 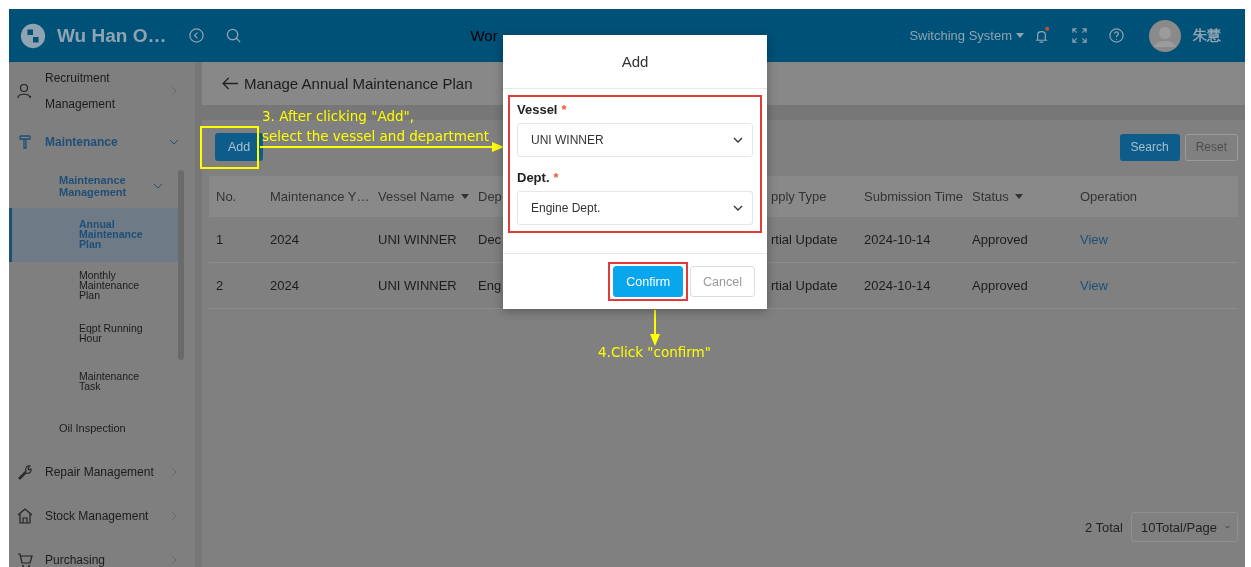 What do you see at coordinates (484, 35) in the screenshot?
I see `nav-link: Wor` at bounding box center [484, 35].